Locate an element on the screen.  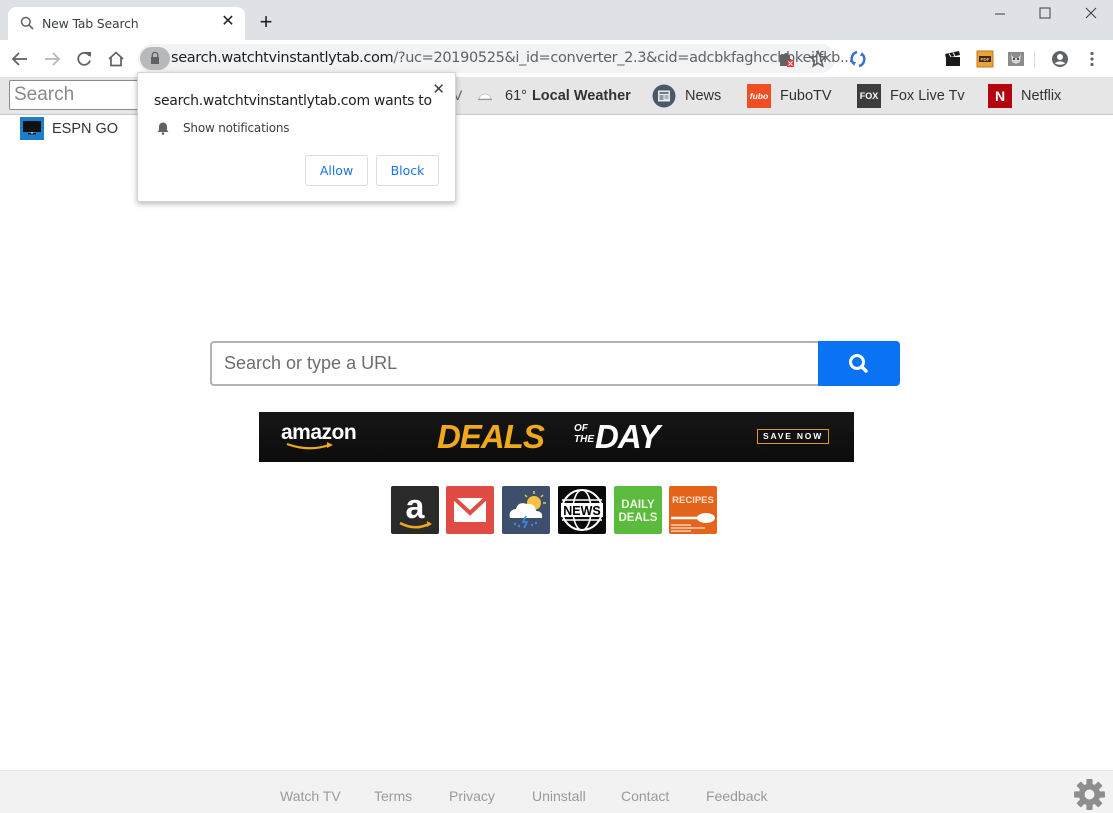
tab-strip: New Tab Search ✕ + is located at coordinates (556, 20).